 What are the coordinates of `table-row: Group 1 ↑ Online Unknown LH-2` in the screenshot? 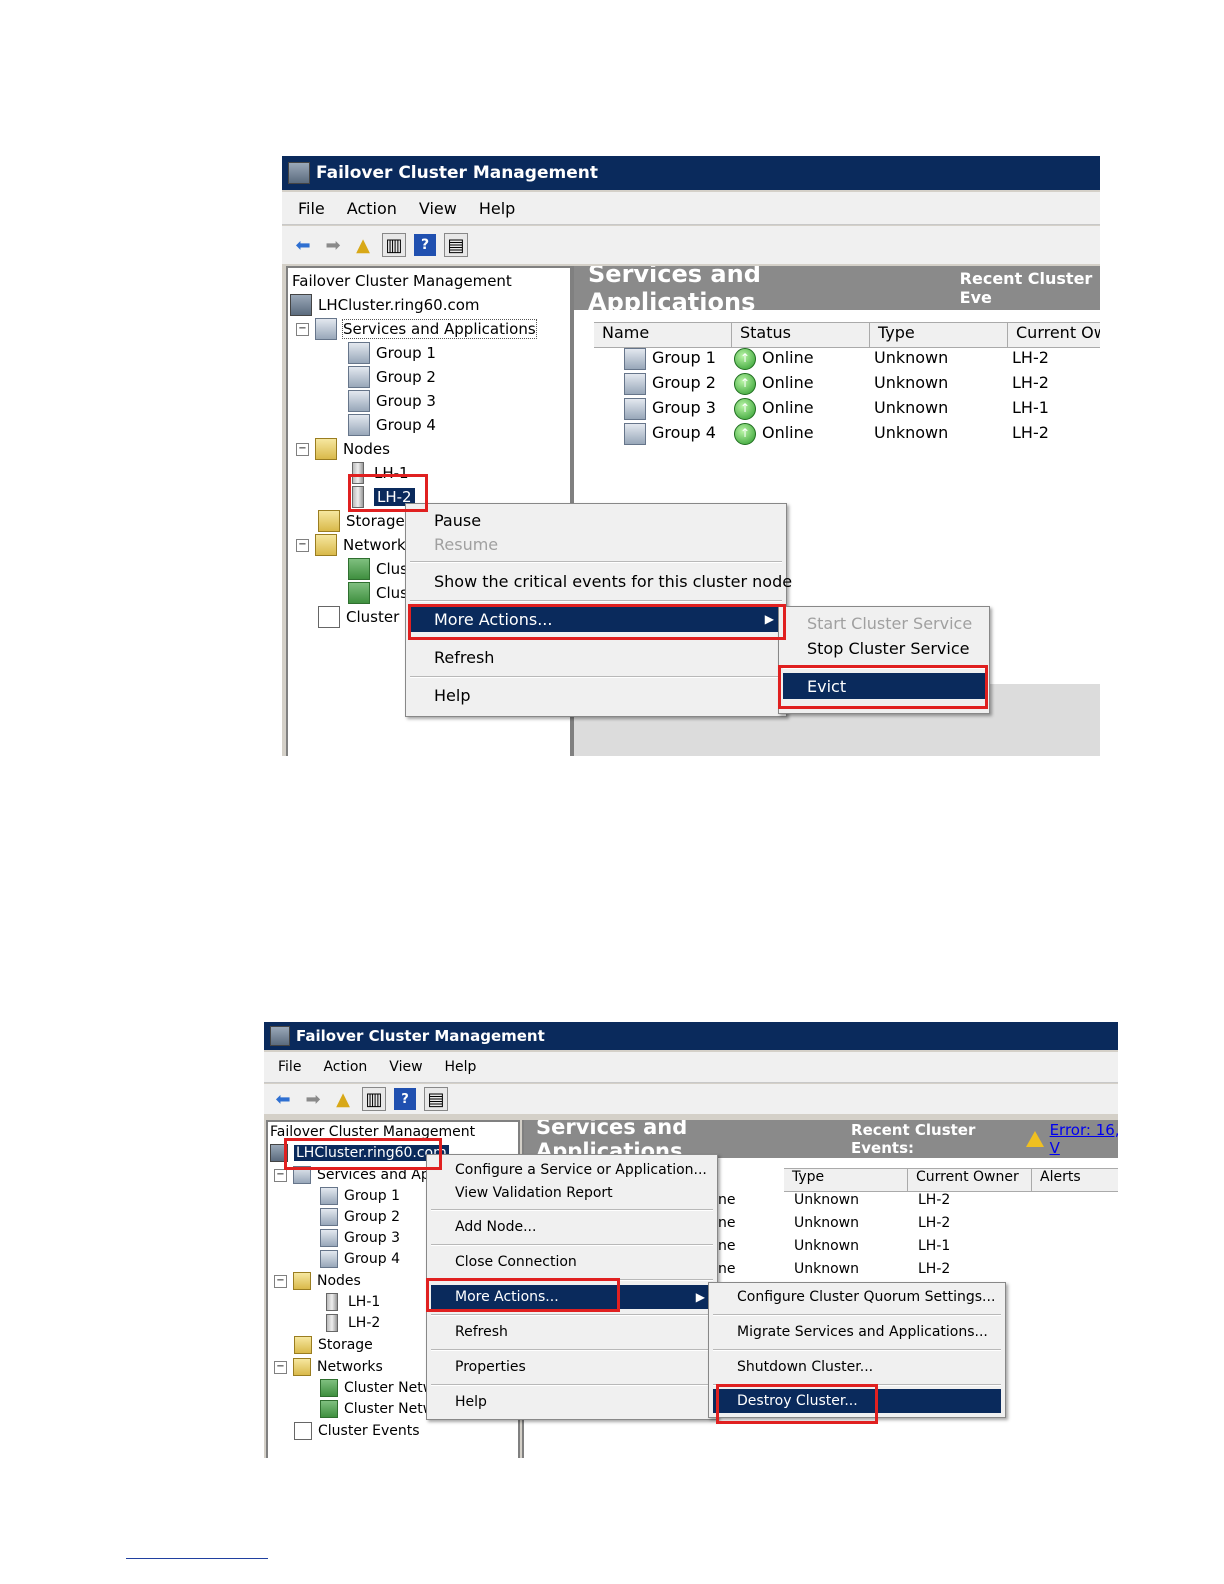 It's located at (836, 359).